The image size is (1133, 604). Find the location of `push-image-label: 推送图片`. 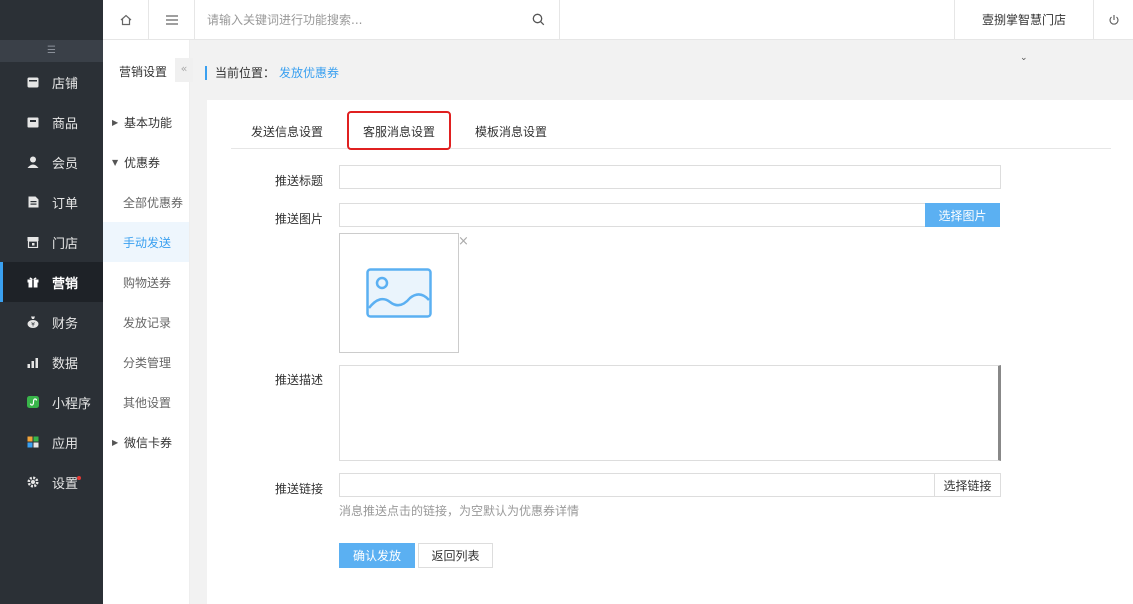

push-image-label: 推送图片 is located at coordinates (298, 219).